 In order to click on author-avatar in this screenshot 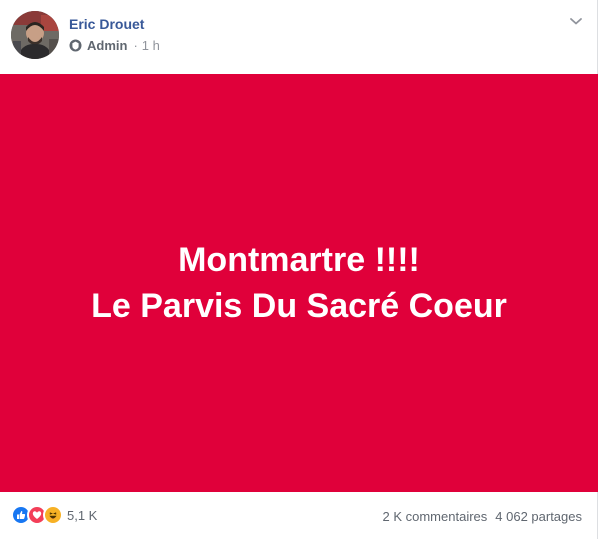, I will do `click(35, 35)`.